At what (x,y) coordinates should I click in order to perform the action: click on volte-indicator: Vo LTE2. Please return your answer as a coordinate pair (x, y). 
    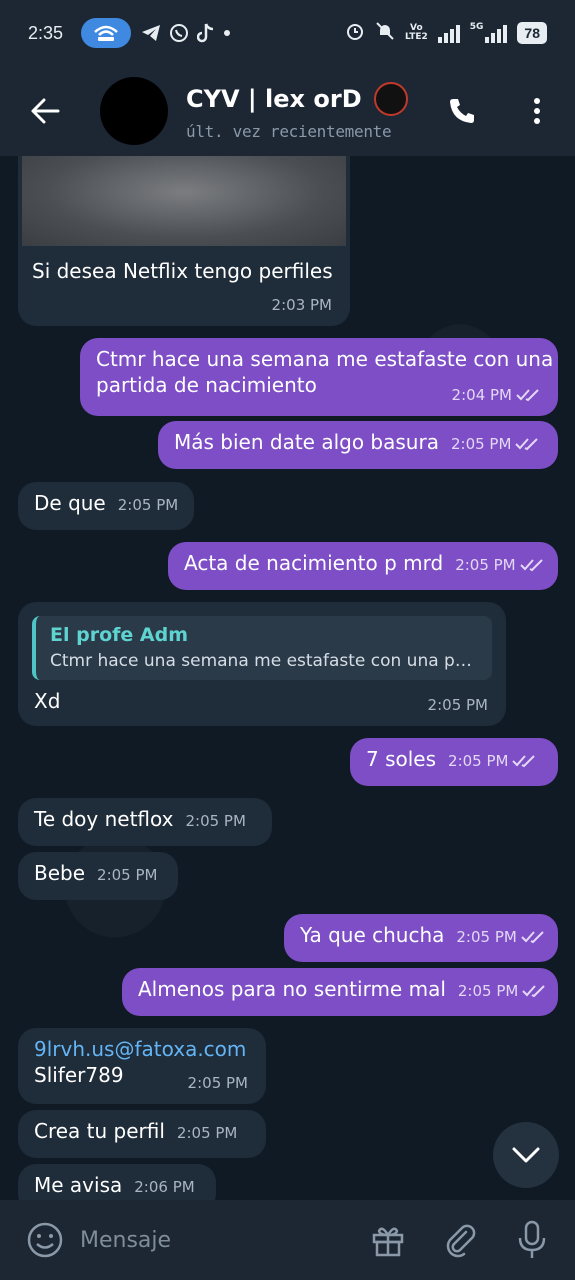
    Looking at the image, I should click on (416, 32).